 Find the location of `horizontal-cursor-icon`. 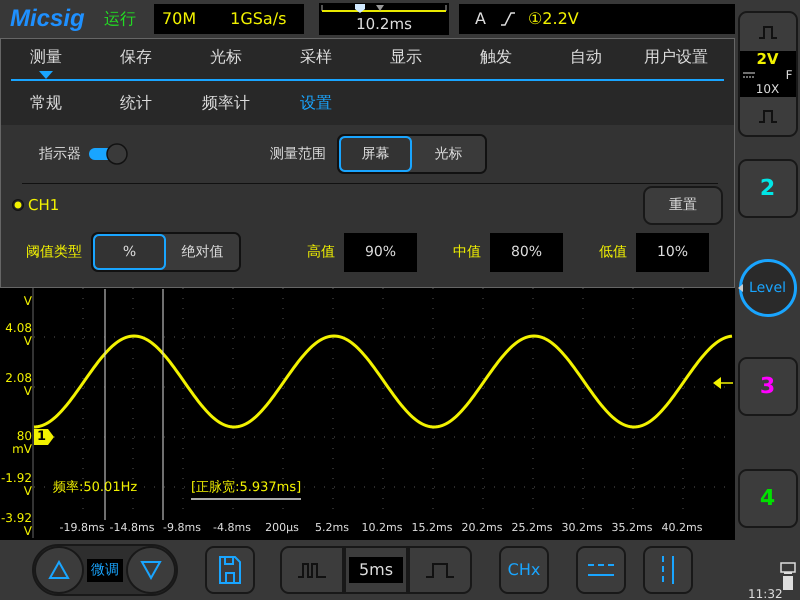

horizontal-cursor-icon is located at coordinates (601, 570).